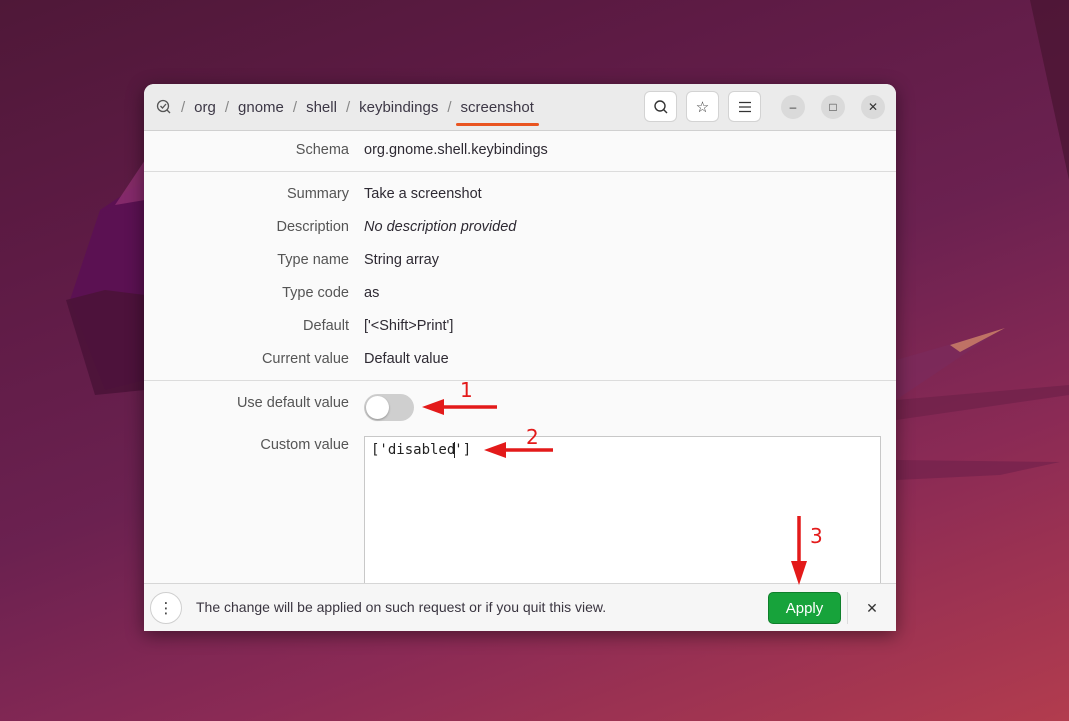 This screenshot has height=721, width=1069. I want to click on breadcrumb-org: org, so click(205, 107).